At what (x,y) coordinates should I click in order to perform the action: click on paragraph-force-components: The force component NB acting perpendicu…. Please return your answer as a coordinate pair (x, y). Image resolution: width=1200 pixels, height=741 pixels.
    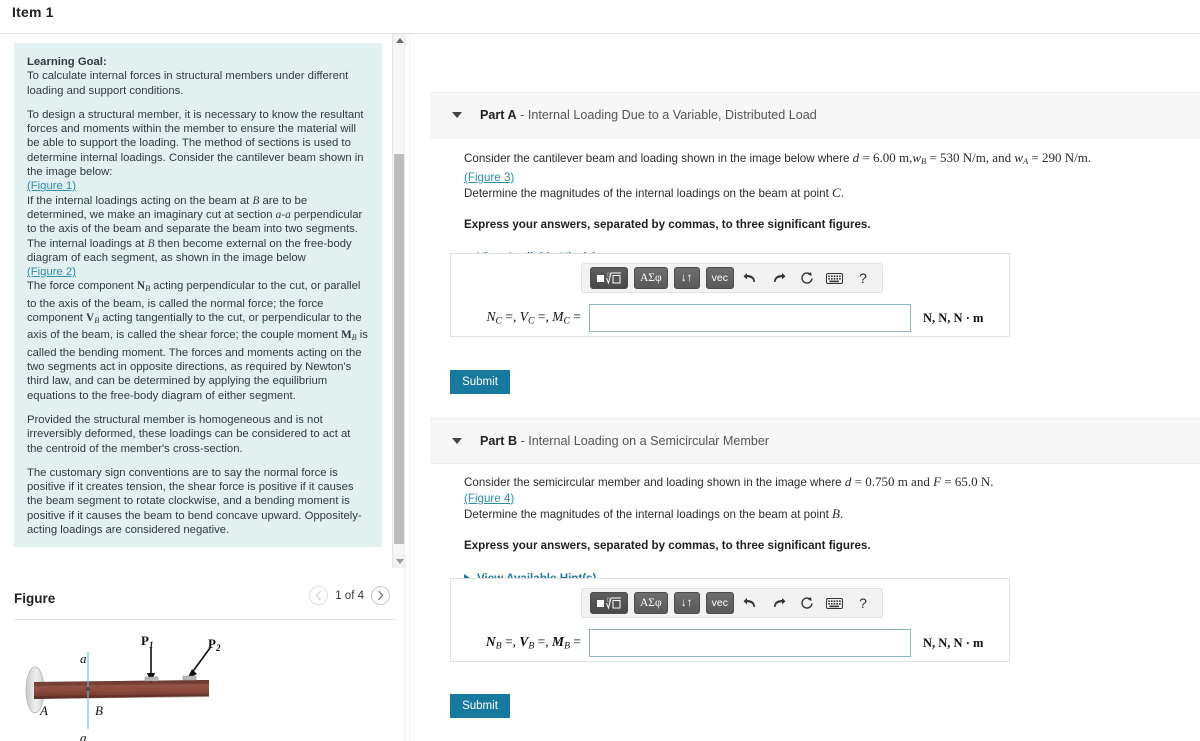
    Looking at the image, I should click on (198, 340).